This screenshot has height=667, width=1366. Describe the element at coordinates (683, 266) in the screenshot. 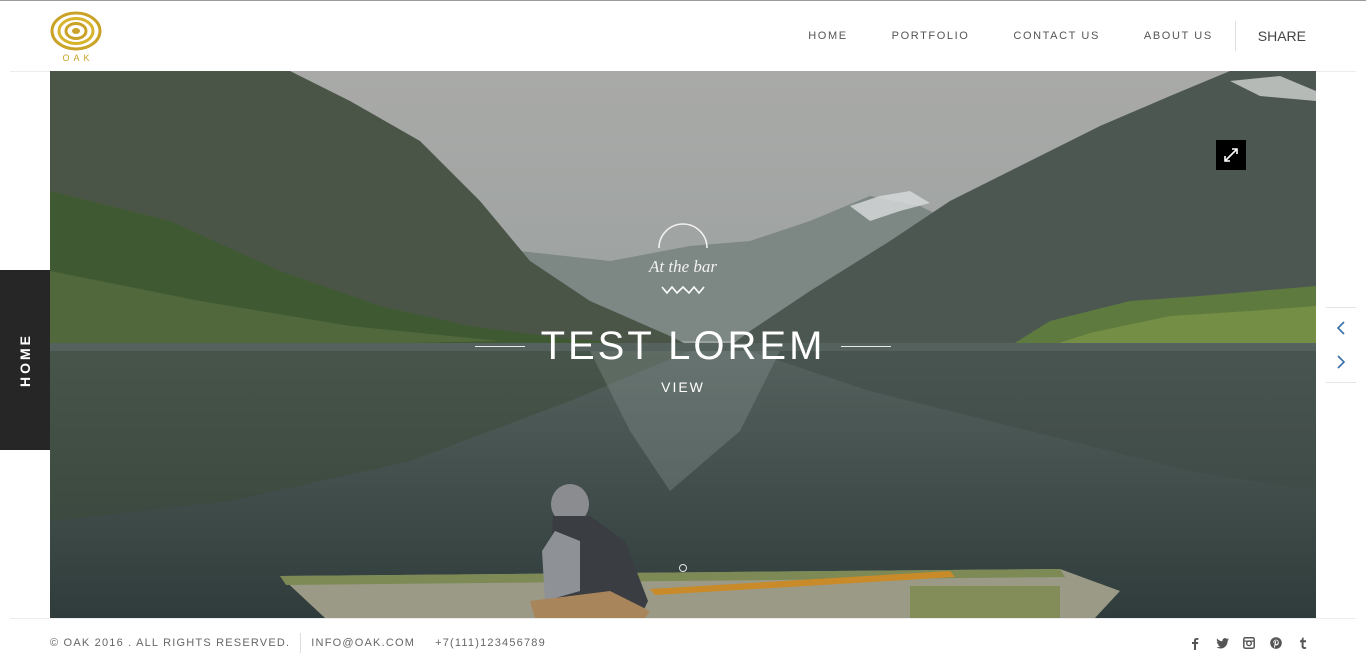

I see `hero-subtitle: At the bar` at that location.